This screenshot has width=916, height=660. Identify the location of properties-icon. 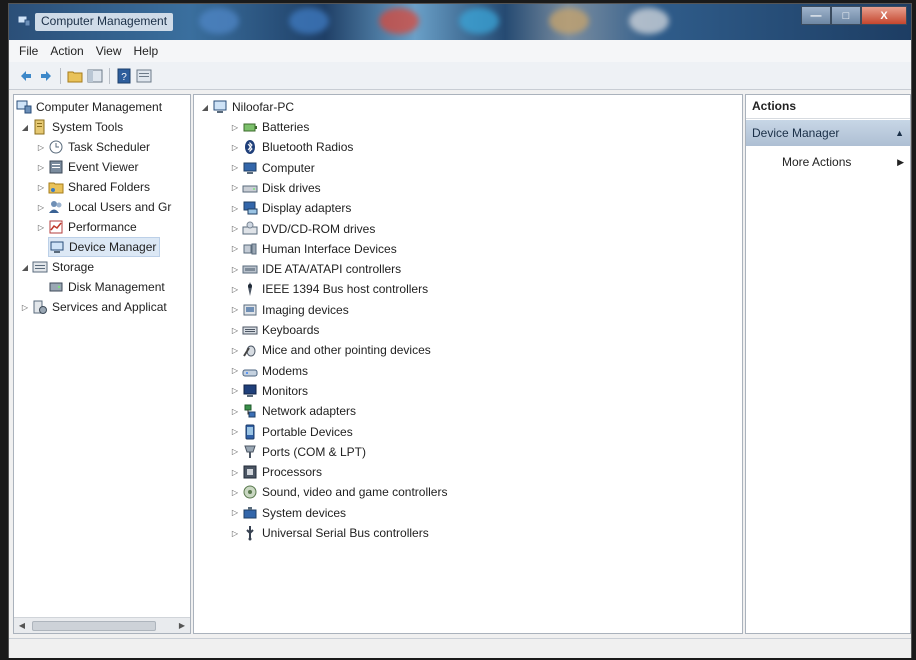
(144, 76).